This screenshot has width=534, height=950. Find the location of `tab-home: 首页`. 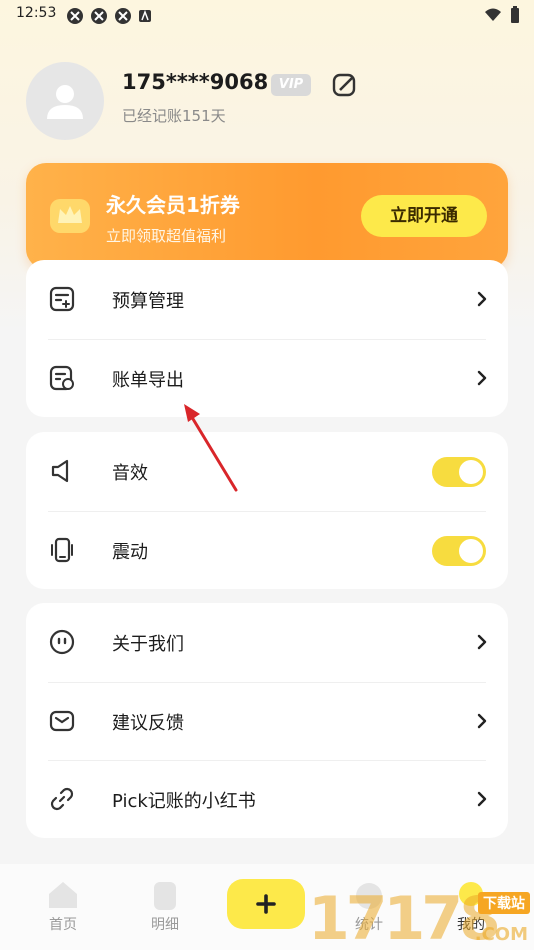

tab-home: 首页 is located at coordinates (63, 907).